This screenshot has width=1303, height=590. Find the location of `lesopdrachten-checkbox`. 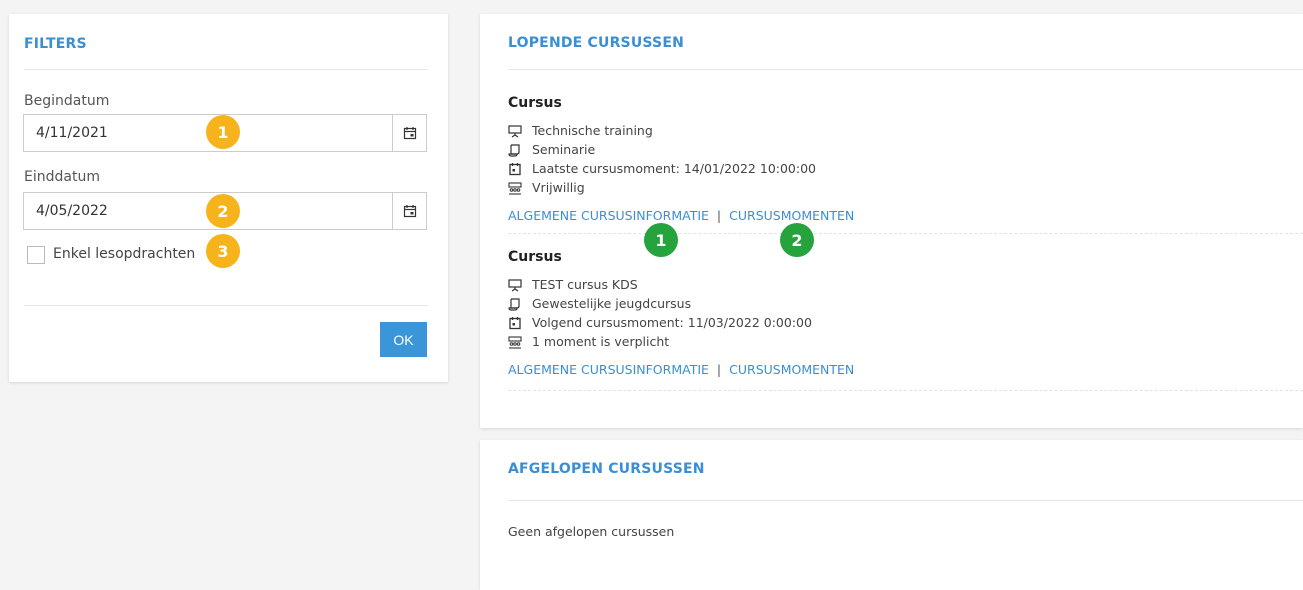

lesopdrachten-checkbox is located at coordinates (36, 255).